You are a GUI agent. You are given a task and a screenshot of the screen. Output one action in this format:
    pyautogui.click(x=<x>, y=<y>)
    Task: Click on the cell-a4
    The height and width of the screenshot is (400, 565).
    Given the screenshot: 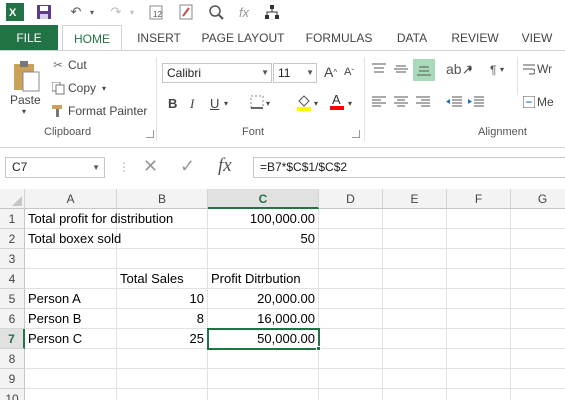 What is the action you would take?
    pyautogui.click(x=71, y=279)
    